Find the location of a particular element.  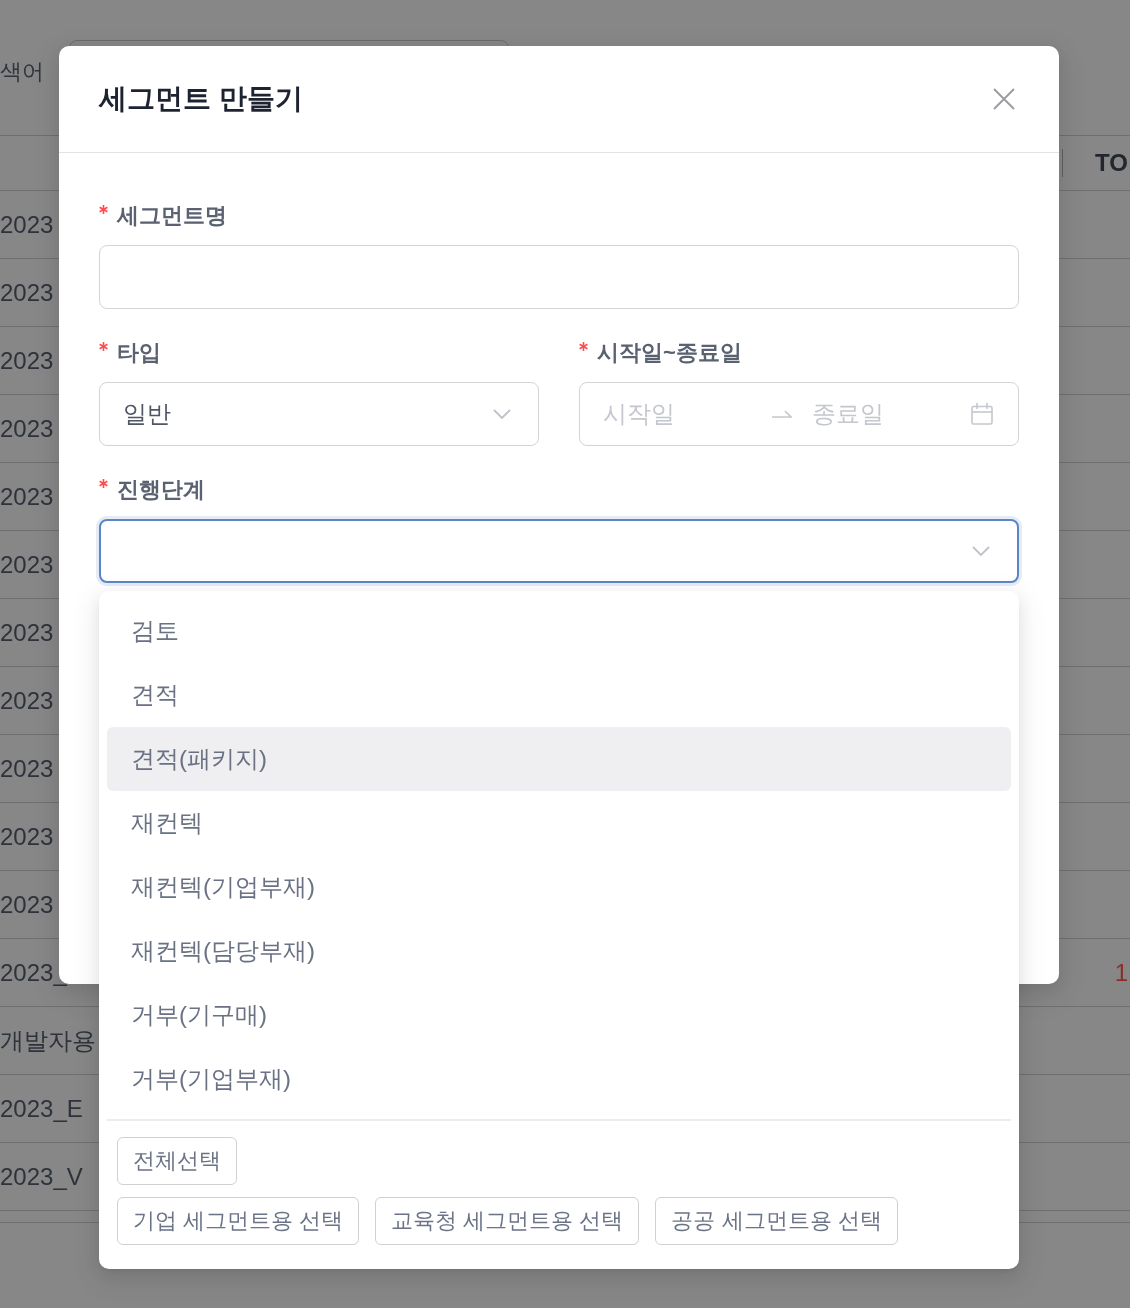

select-field is located at coordinates (559, 551).